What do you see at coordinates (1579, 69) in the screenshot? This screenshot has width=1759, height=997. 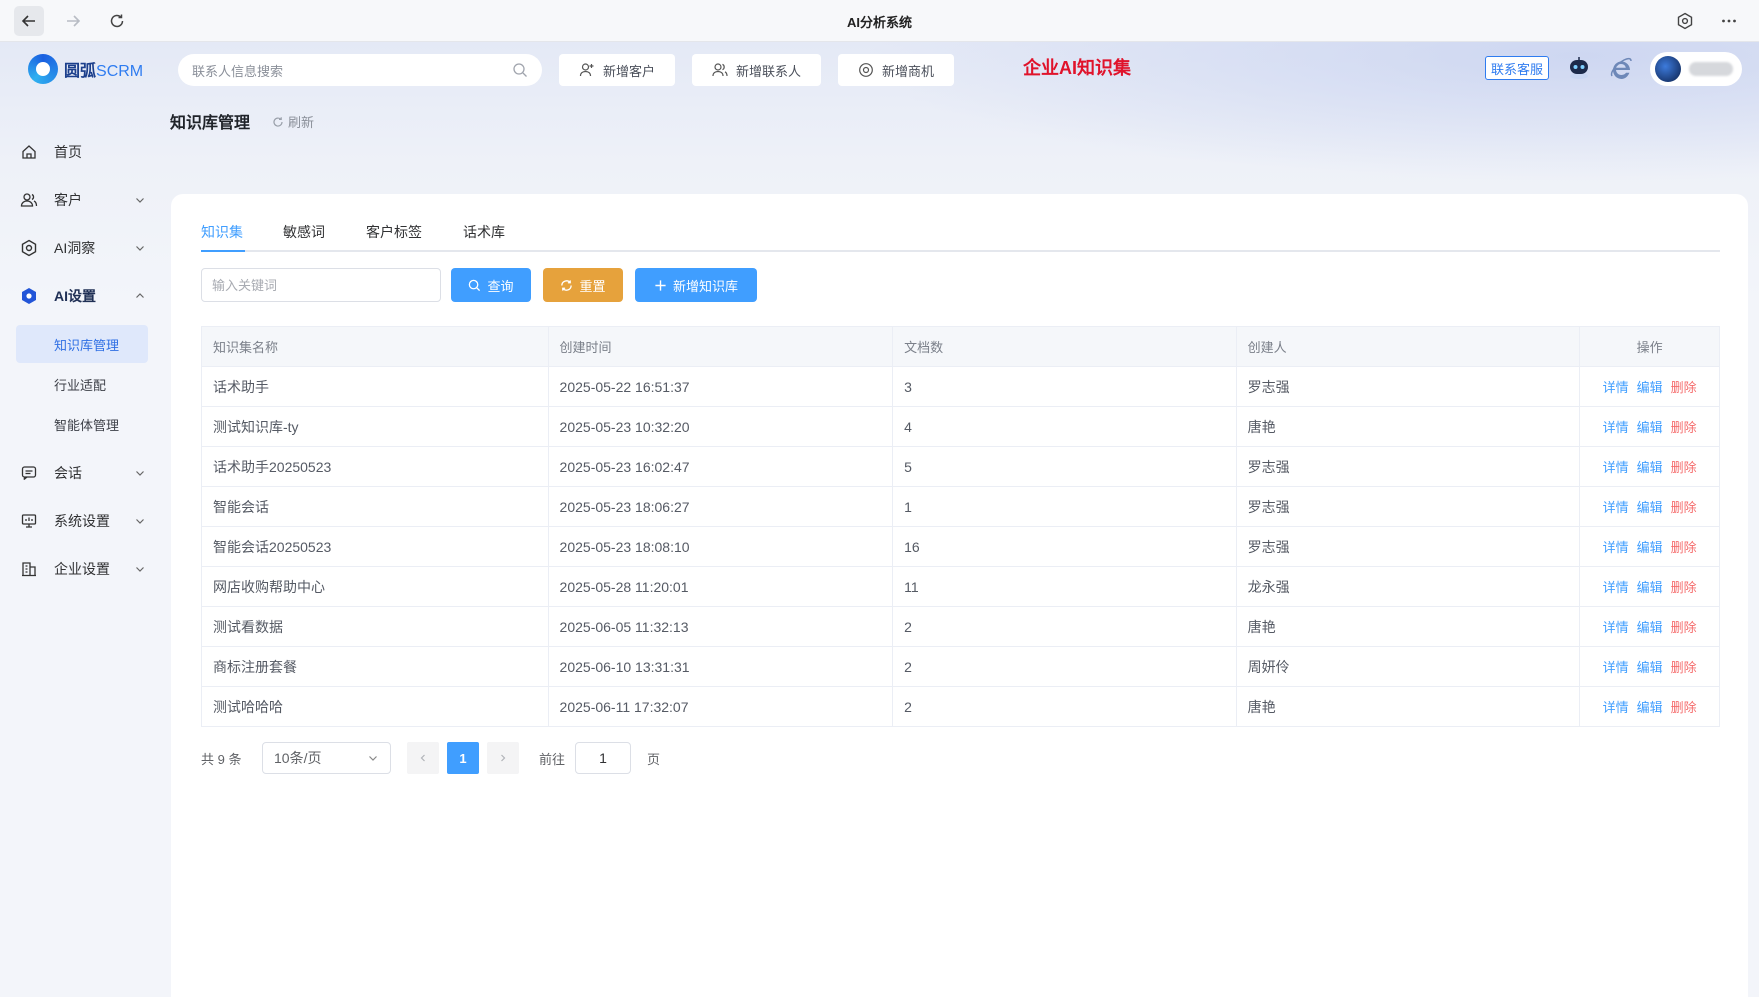 I see `robot-icon` at bounding box center [1579, 69].